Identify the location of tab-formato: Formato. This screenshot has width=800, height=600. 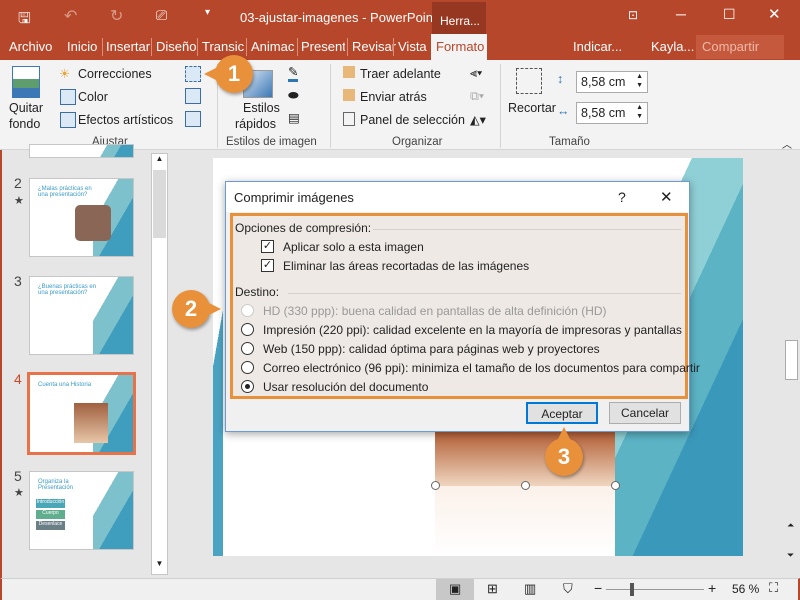
(459, 47).